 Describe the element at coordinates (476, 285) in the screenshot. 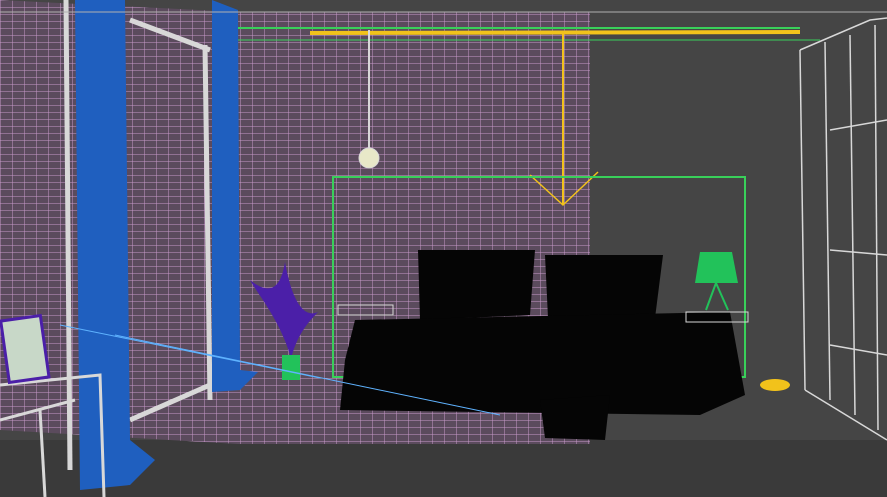

I see `pillow-left` at that location.